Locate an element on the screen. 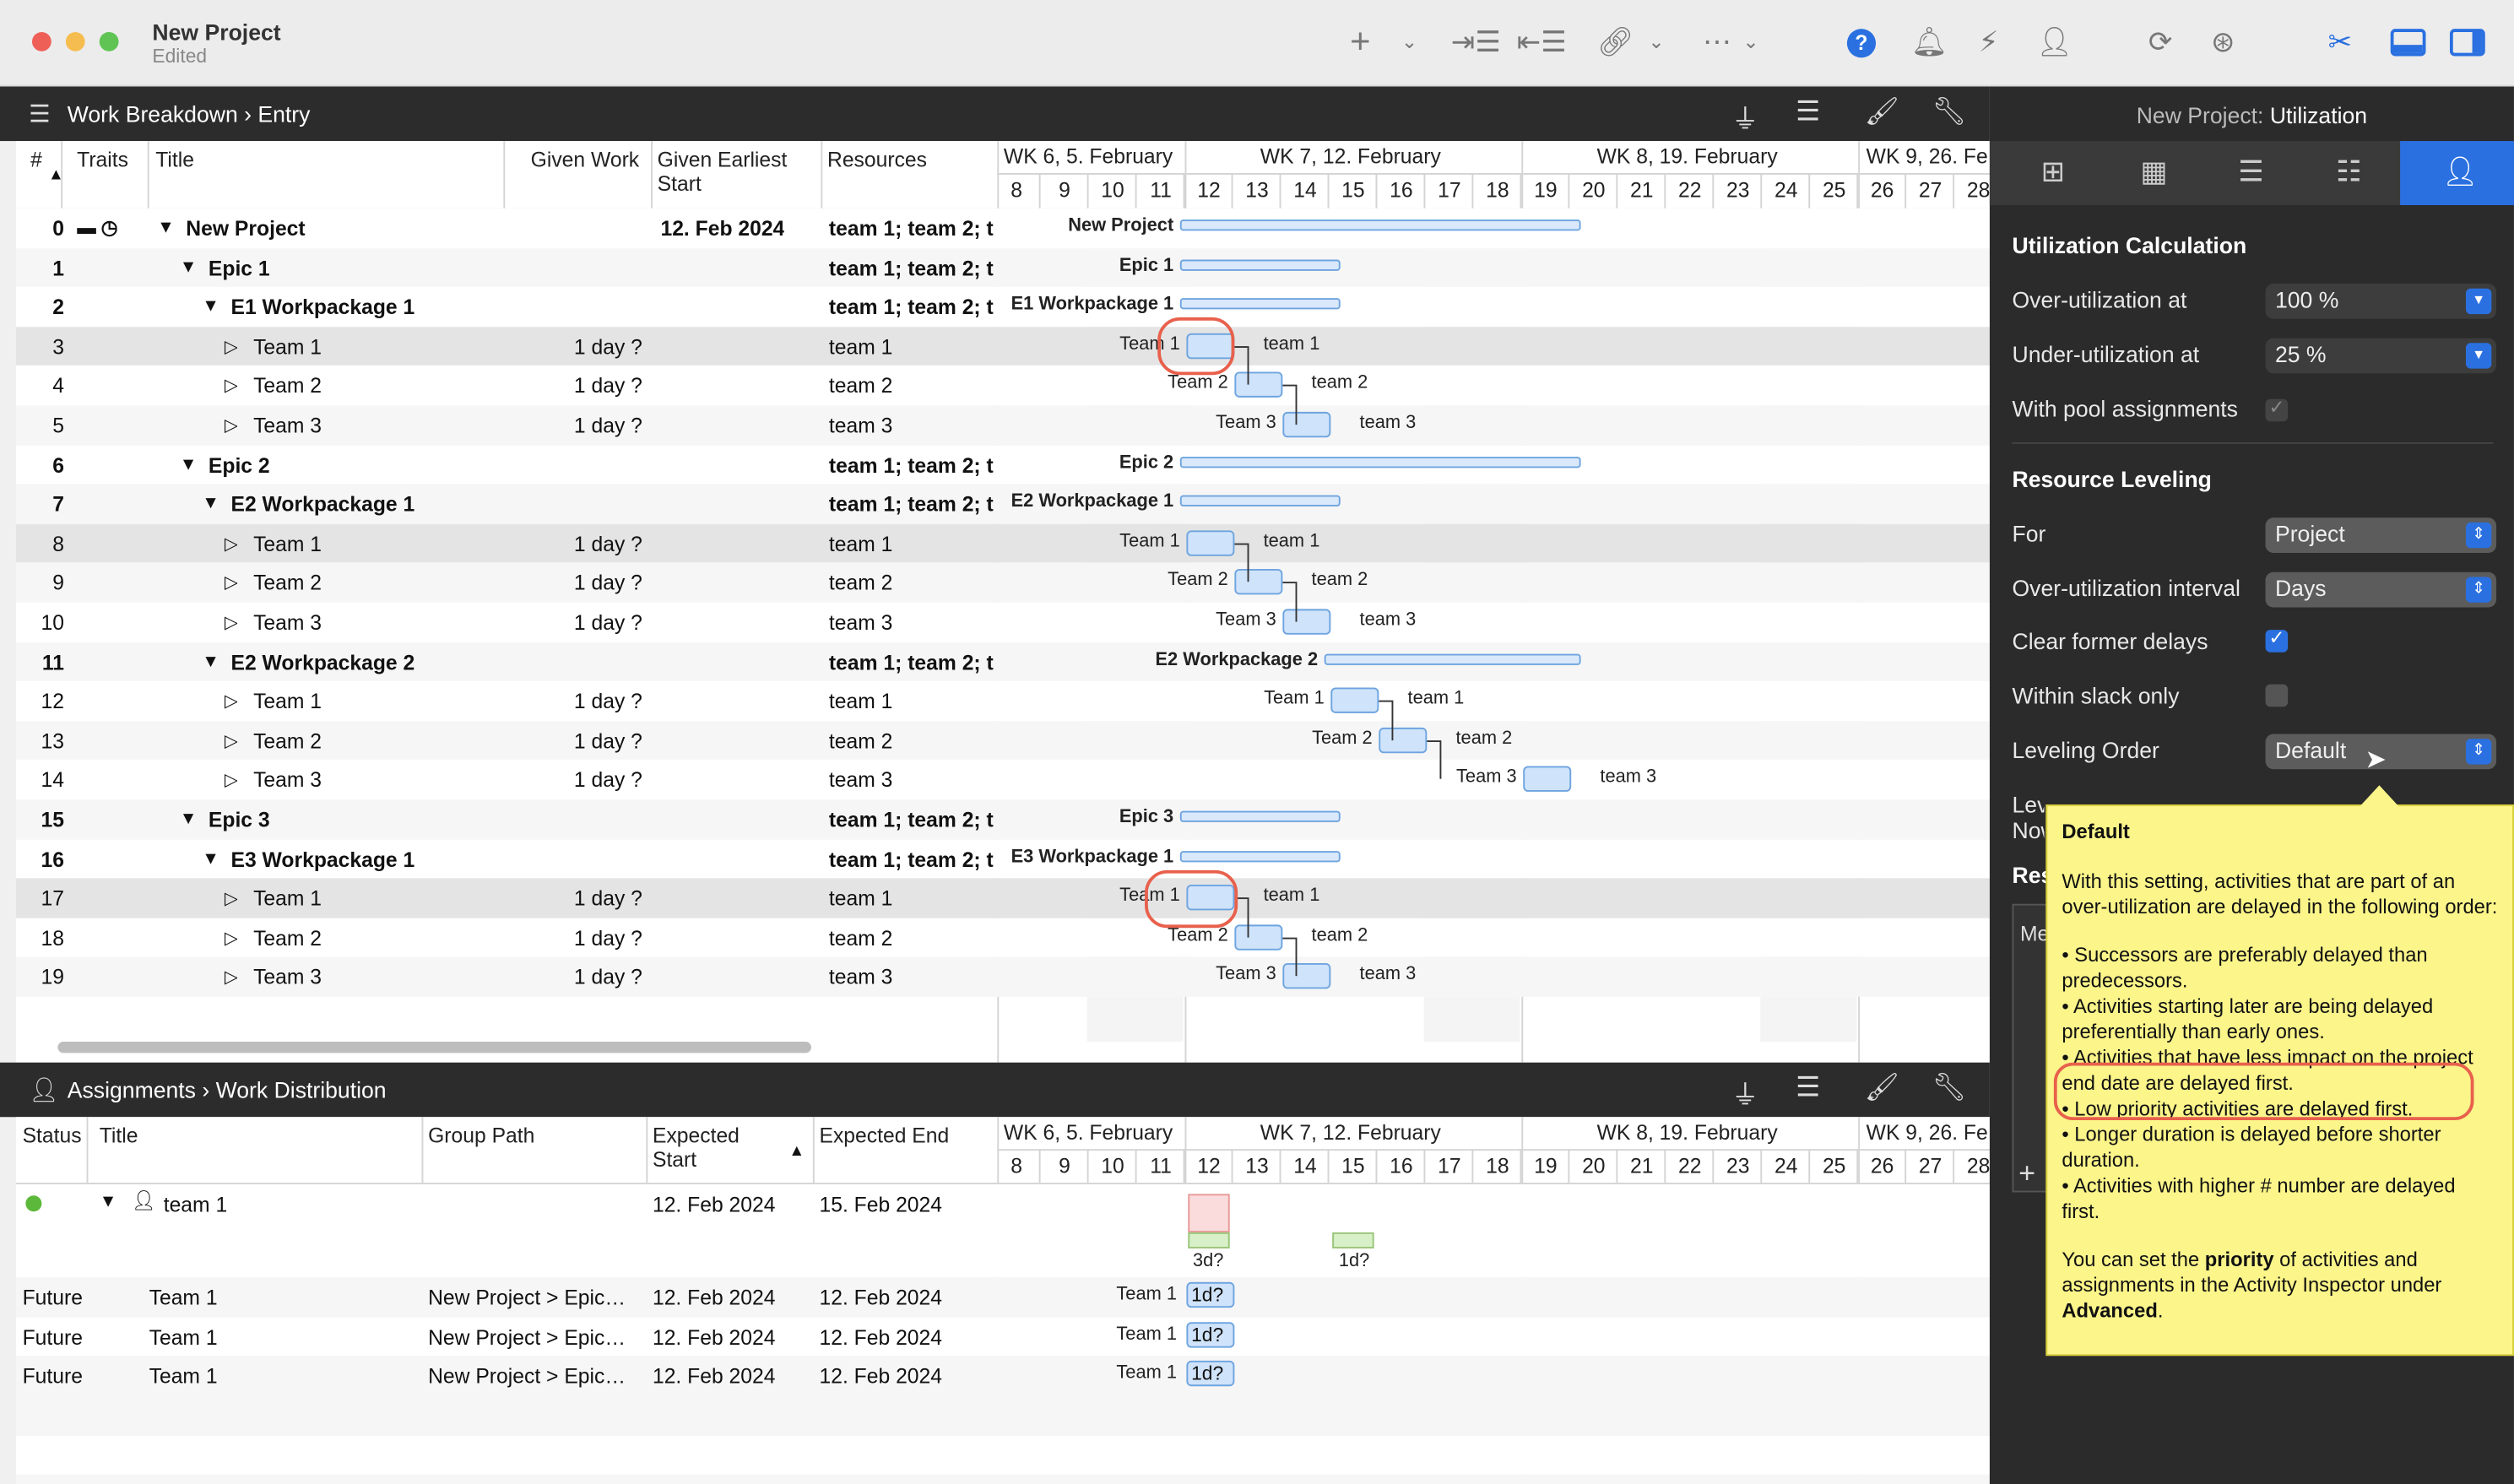 This screenshot has height=1484, width=2514. pool-assignments-checkbox: ✓ is located at coordinates (2277, 409).